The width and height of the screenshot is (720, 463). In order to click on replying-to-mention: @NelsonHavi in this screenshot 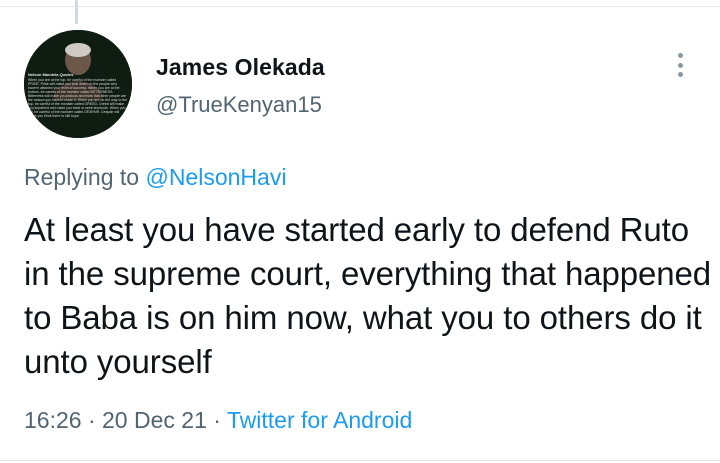, I will do `click(215, 177)`.